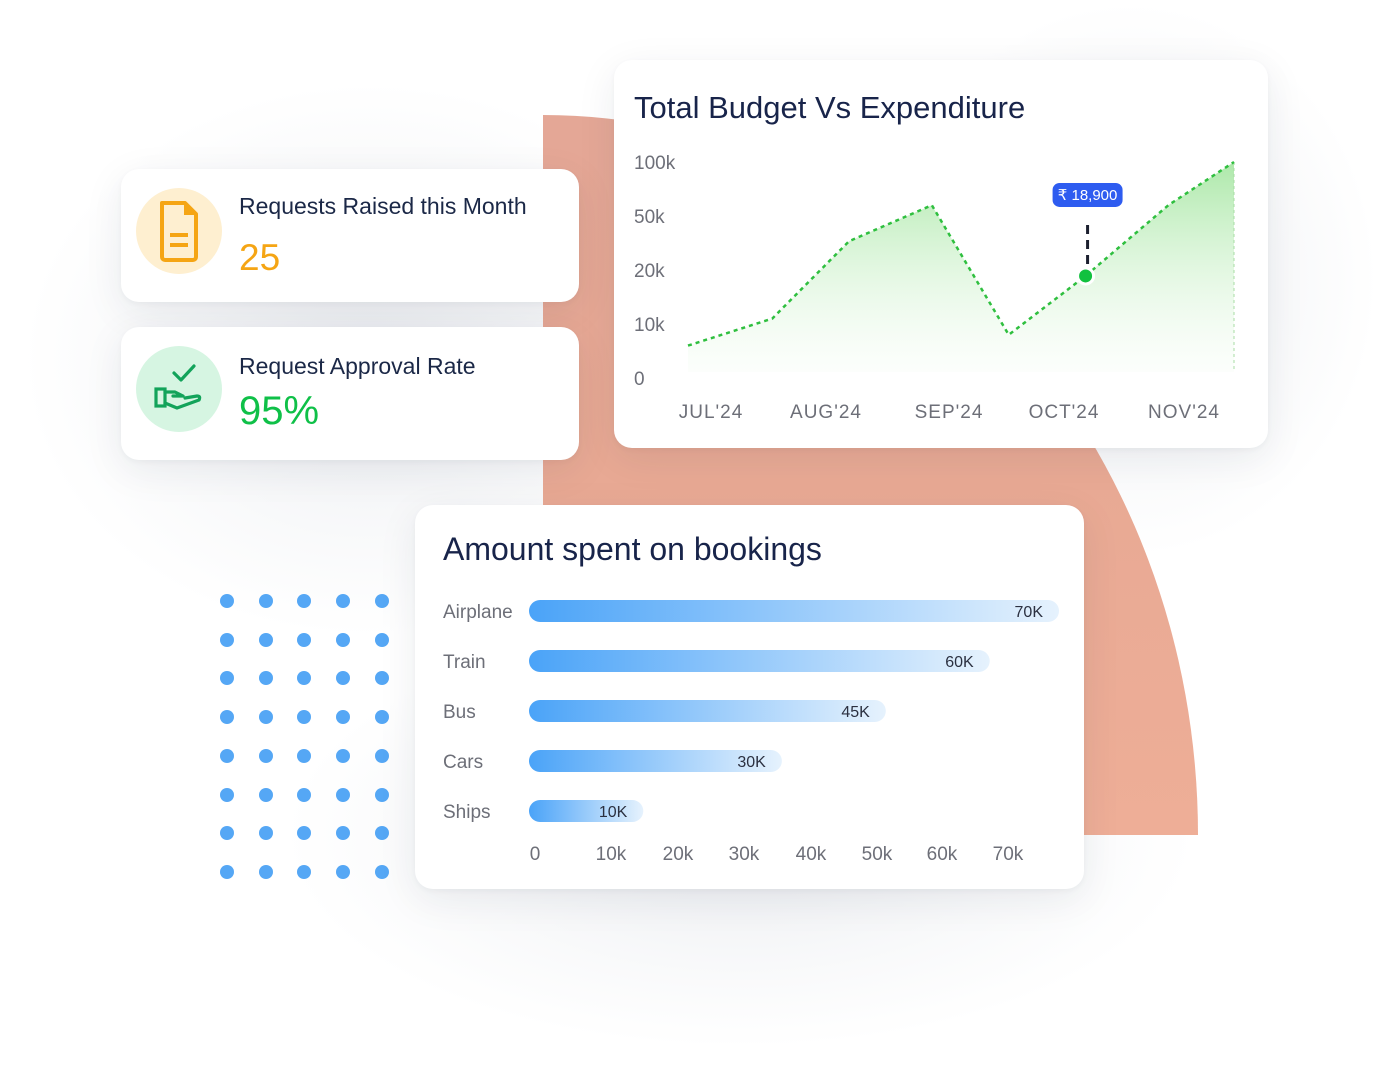 The height and width of the screenshot is (1070, 1388). What do you see at coordinates (744, 854) in the screenshot?
I see `x-tick-label: 30k` at bounding box center [744, 854].